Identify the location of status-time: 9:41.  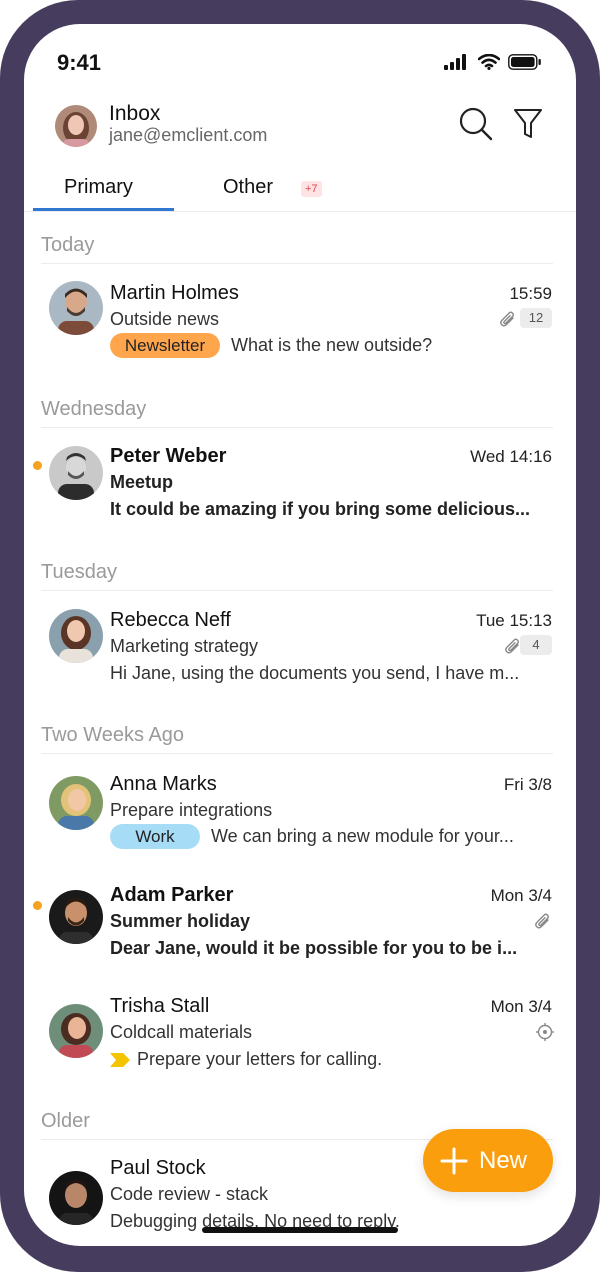
(79, 62).